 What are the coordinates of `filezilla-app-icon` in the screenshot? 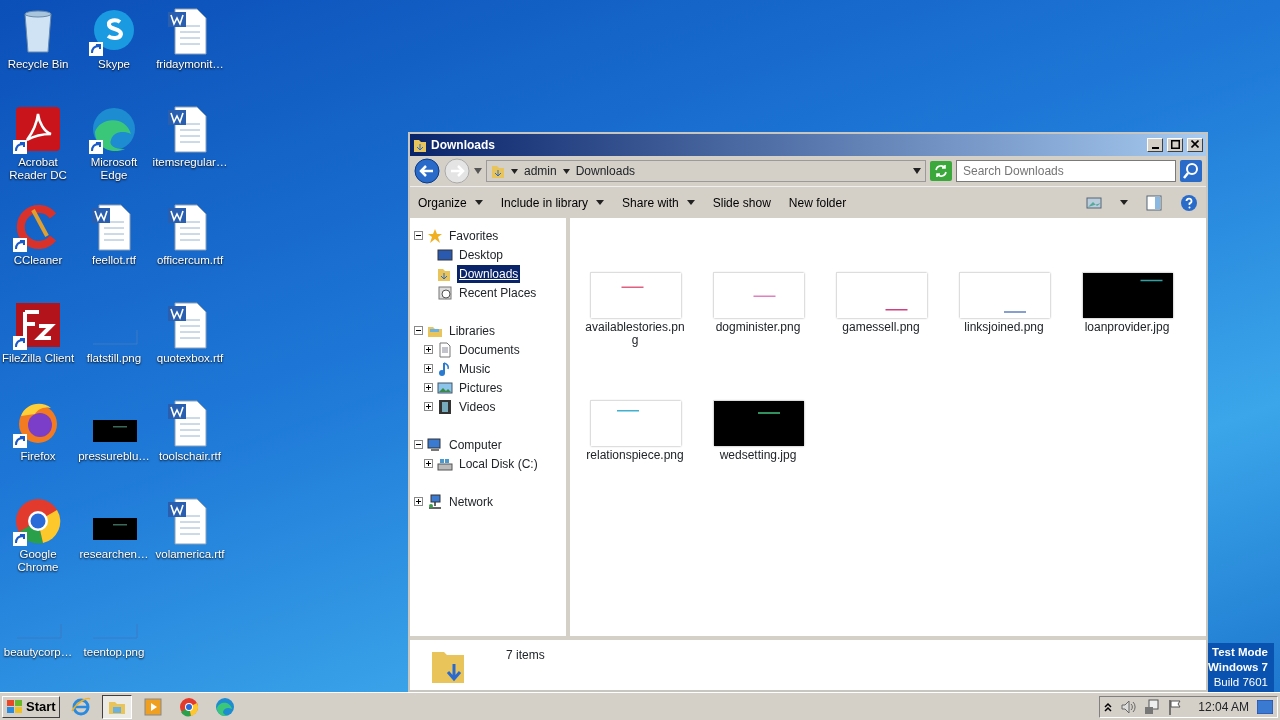 It's located at (38, 325).